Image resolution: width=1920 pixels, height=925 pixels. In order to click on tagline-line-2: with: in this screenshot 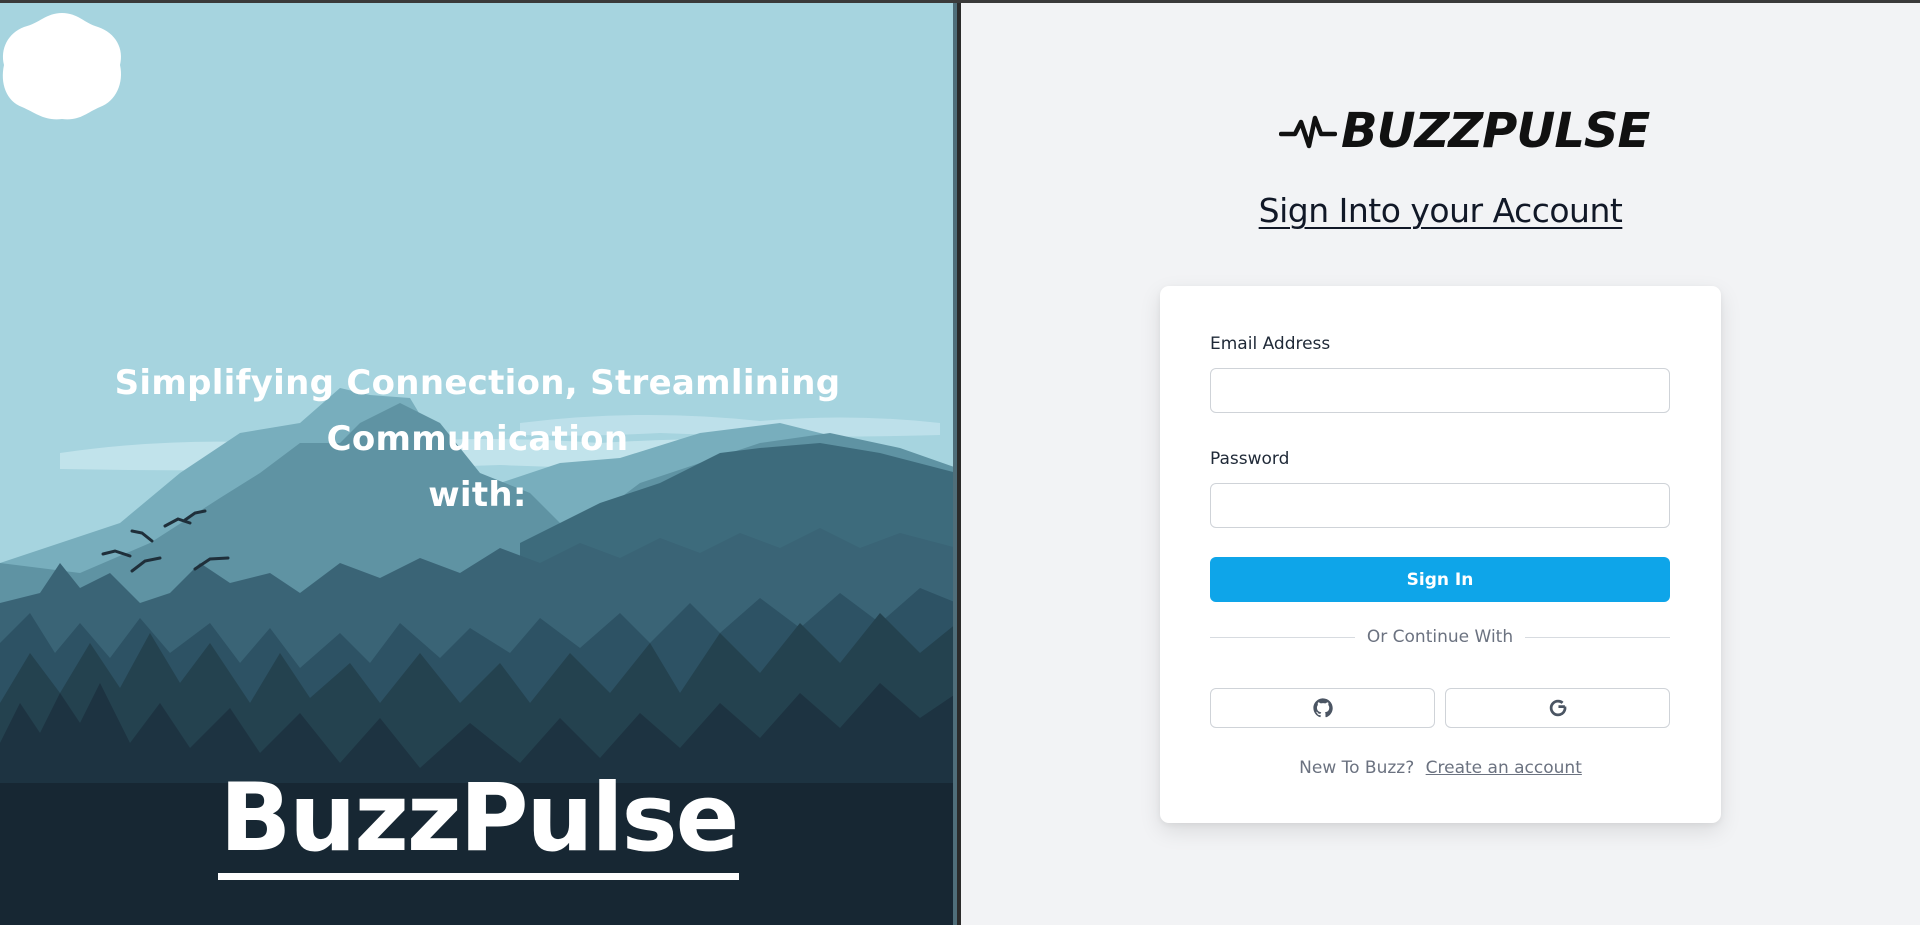, I will do `click(477, 495)`.